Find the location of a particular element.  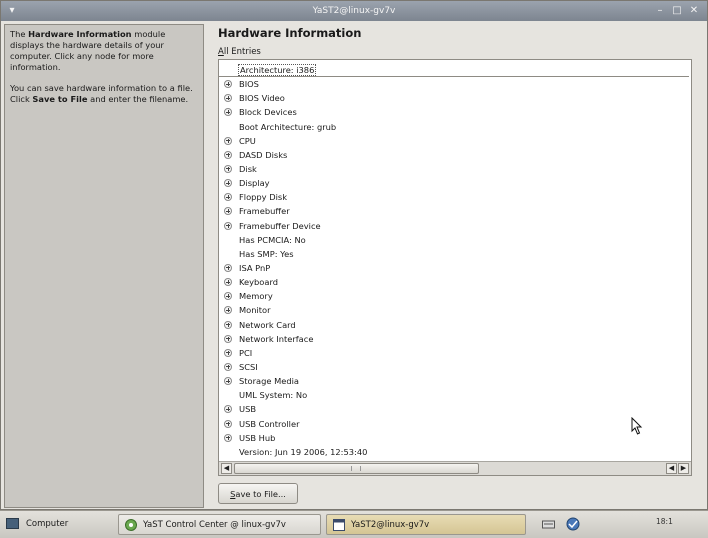

tree-item: Framebuffer Device is located at coordinates (455, 226).